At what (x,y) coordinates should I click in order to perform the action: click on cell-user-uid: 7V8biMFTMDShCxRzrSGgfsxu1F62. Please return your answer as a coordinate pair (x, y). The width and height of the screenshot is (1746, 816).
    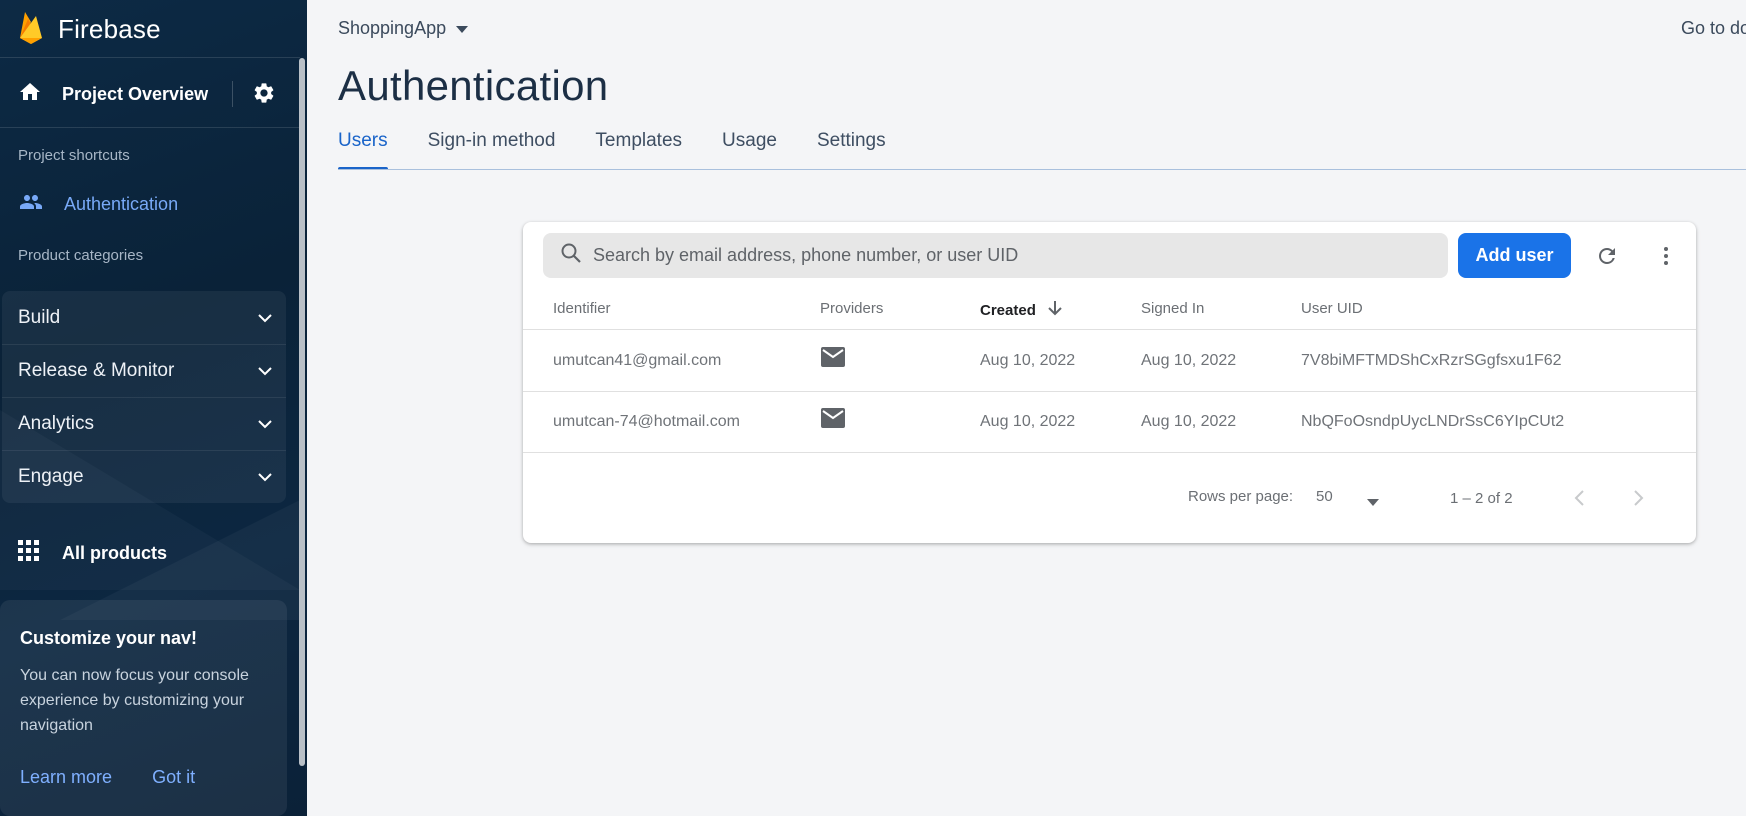
    Looking at the image, I should click on (1431, 360).